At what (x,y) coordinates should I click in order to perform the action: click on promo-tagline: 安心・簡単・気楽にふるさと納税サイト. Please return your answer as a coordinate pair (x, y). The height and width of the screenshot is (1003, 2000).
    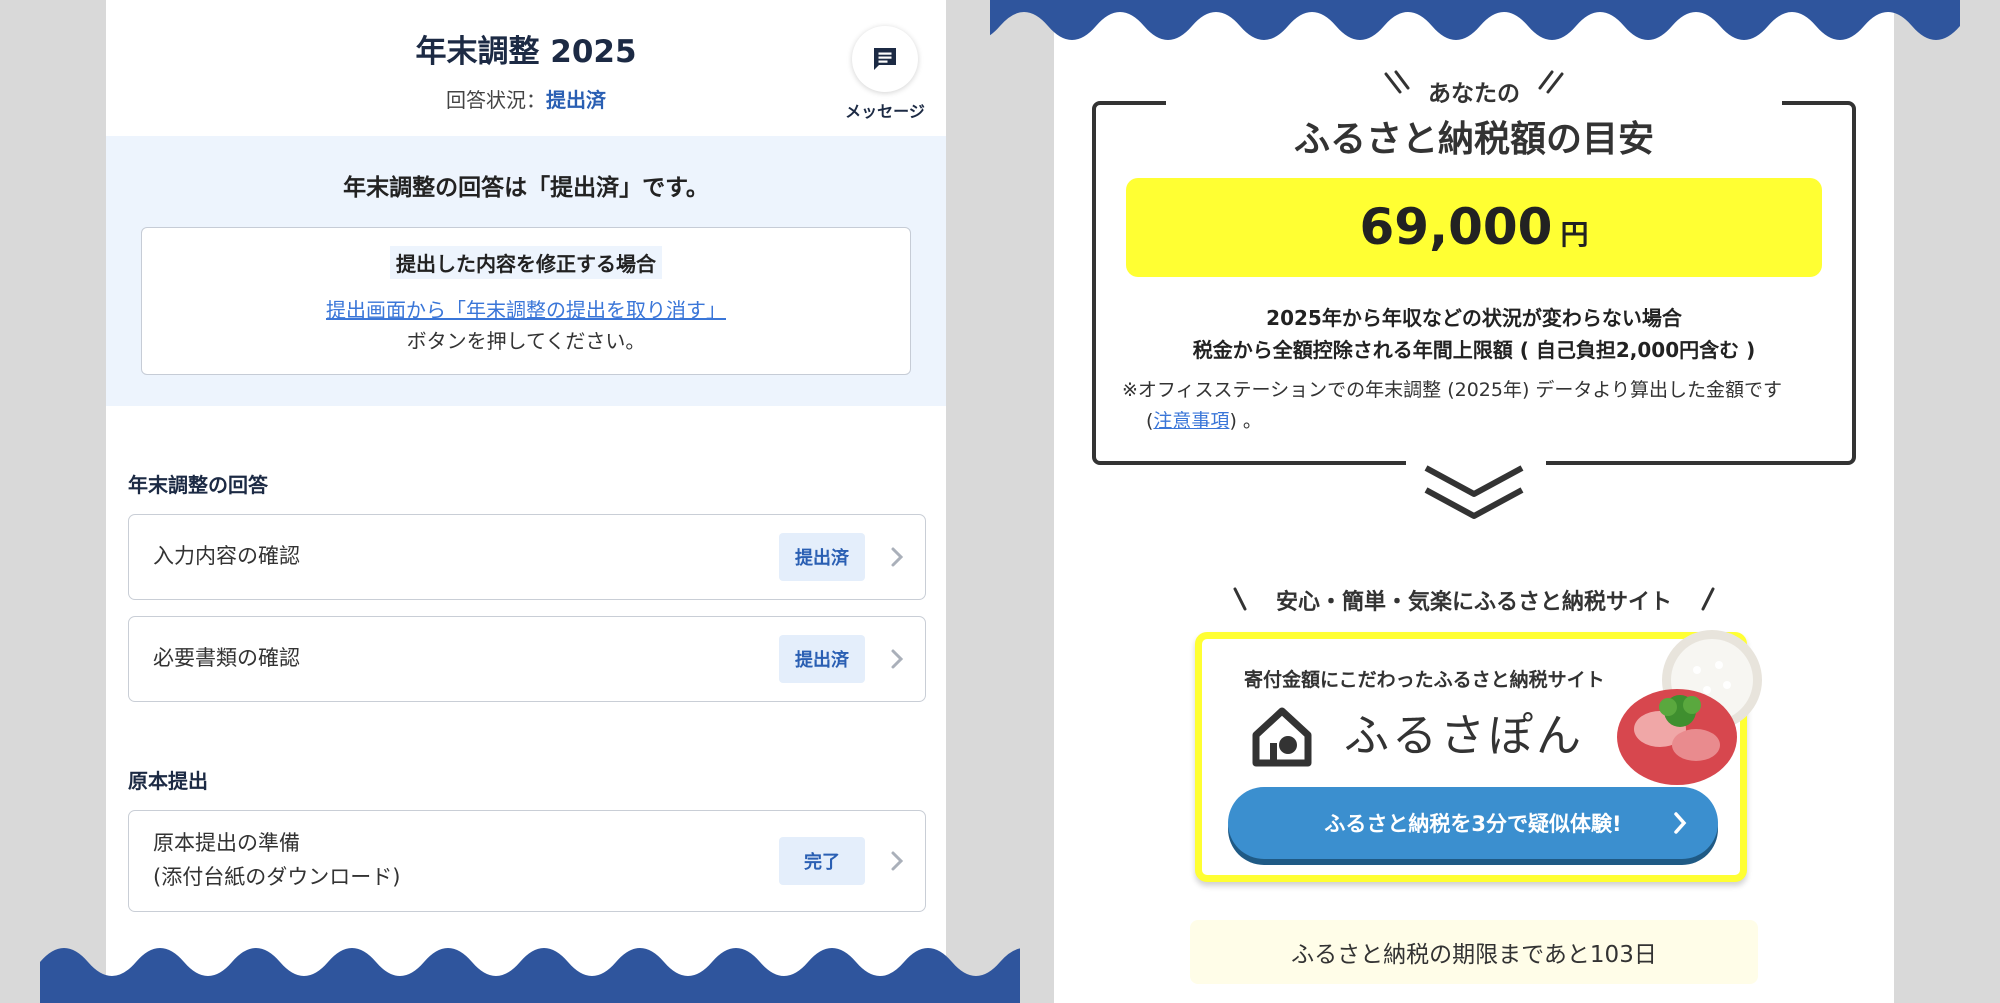
    Looking at the image, I should click on (1473, 602).